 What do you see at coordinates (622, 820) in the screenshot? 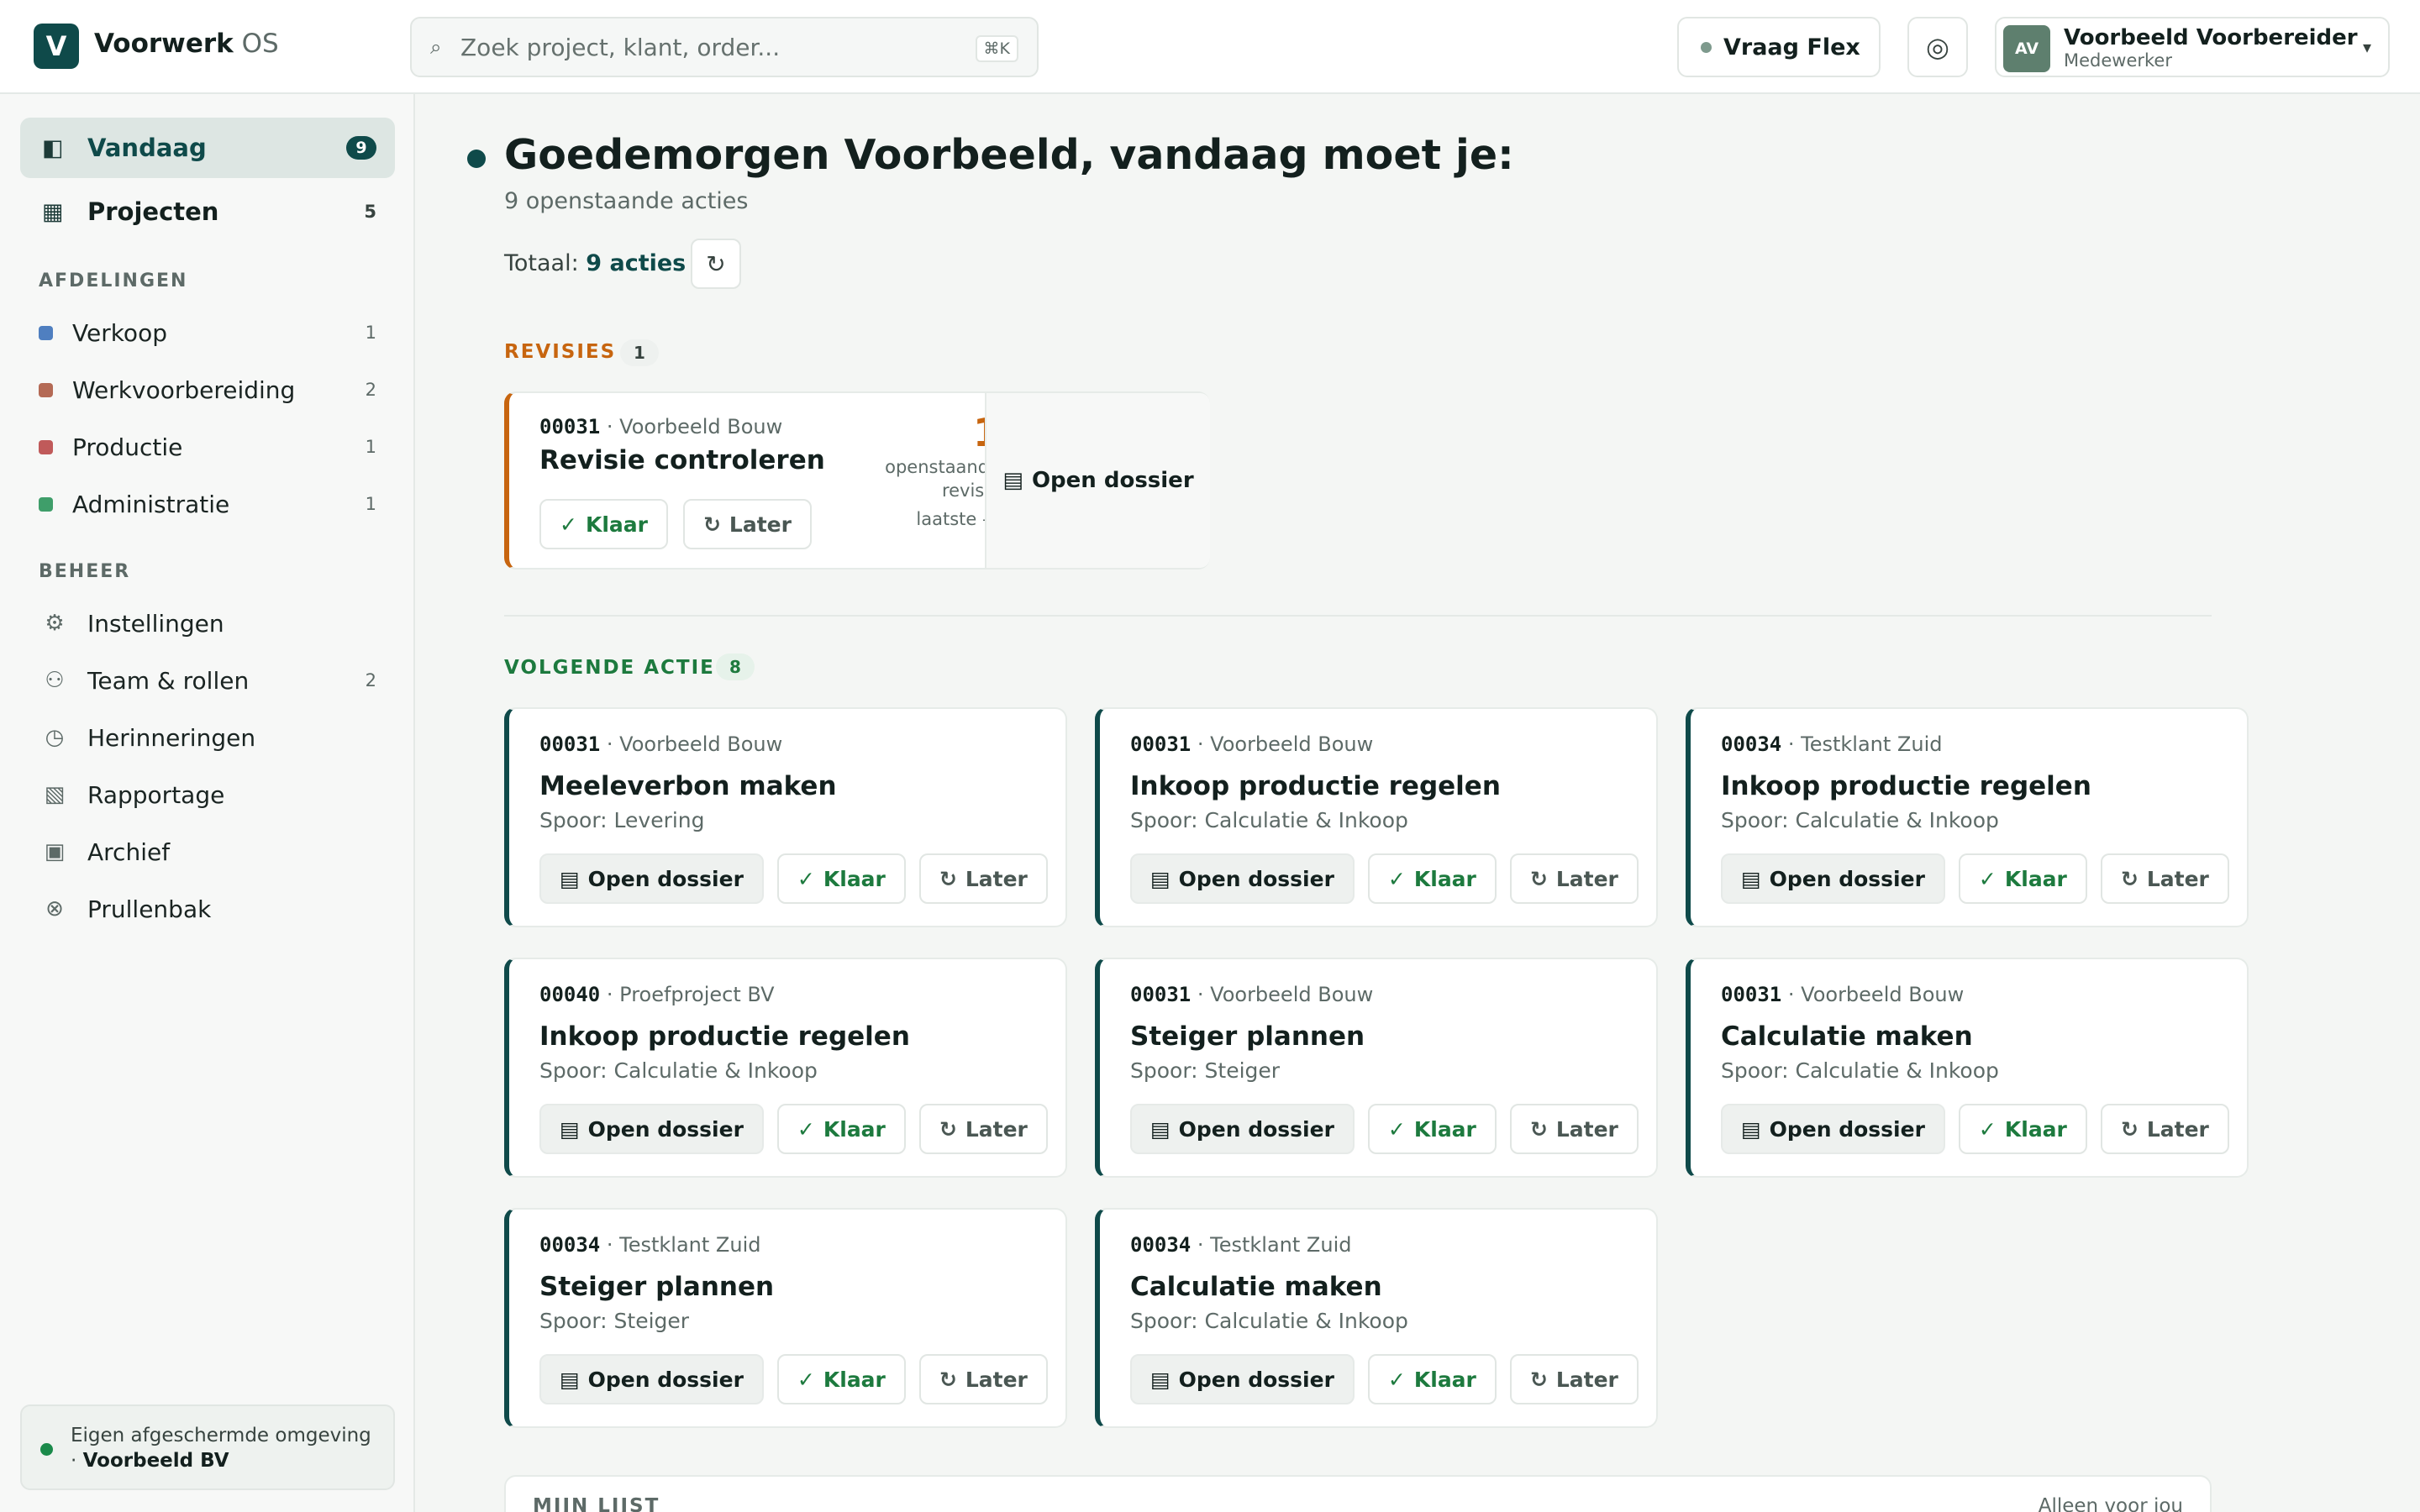
I see `card-track: Spoor: Levering` at bounding box center [622, 820].